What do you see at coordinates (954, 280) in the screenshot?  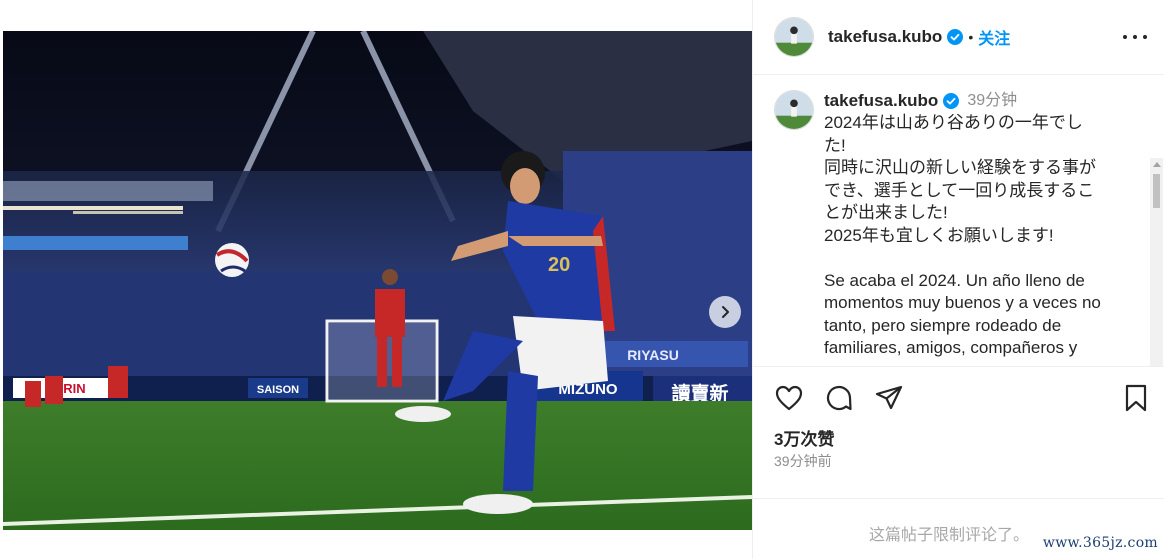 I see `caption-line: Se acaba el 2024. Un año lleno de` at bounding box center [954, 280].